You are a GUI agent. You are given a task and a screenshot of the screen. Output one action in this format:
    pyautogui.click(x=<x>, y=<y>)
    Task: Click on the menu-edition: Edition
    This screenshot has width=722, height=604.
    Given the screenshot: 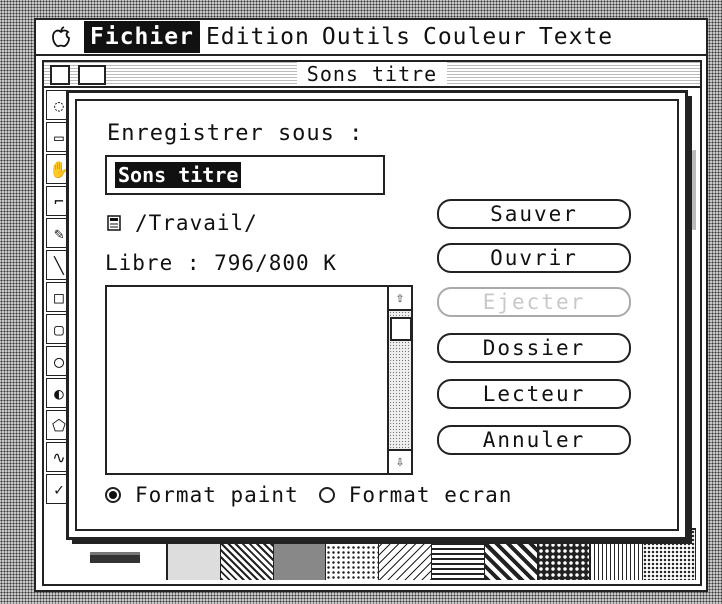 What is the action you would take?
    pyautogui.click(x=258, y=37)
    